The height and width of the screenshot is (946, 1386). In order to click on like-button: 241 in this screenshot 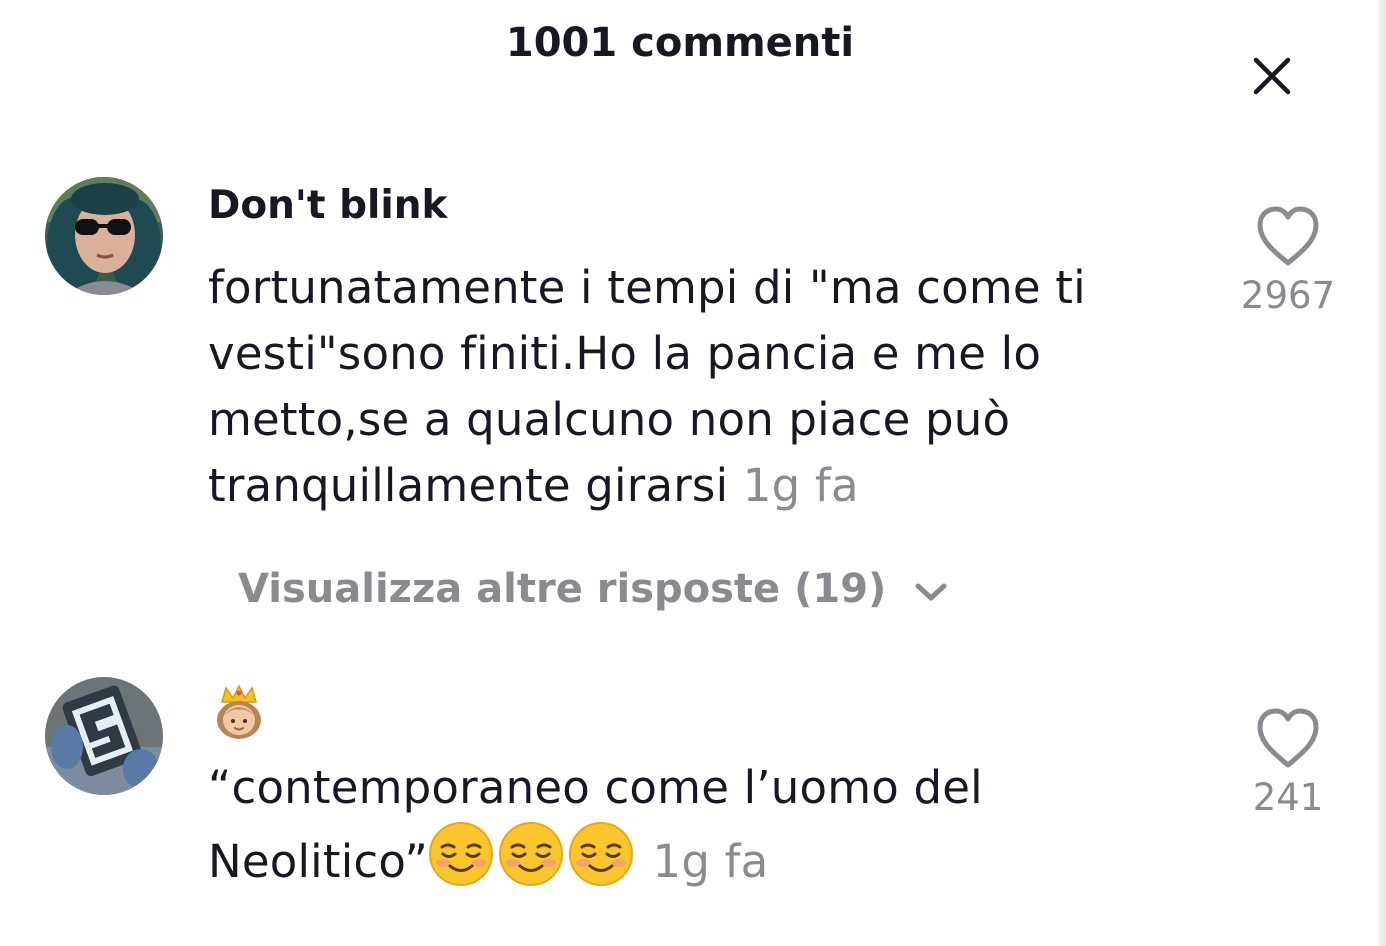, I will do `click(1288, 764)`.